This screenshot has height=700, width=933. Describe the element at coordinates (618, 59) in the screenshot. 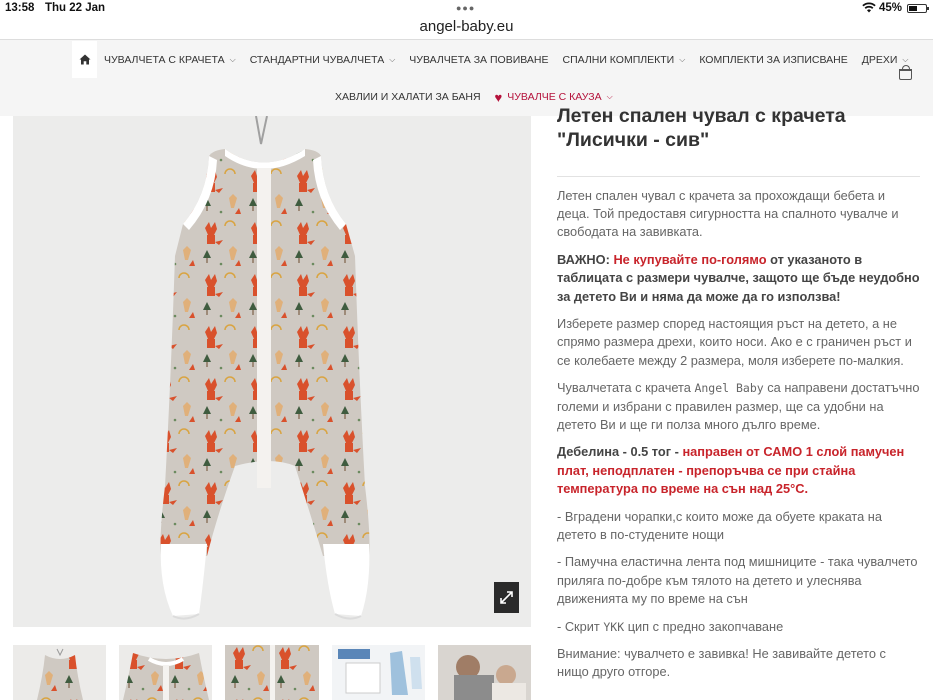

I see `nav-item-label: СПАЛНИ КОМПЛЕКТИ` at that location.